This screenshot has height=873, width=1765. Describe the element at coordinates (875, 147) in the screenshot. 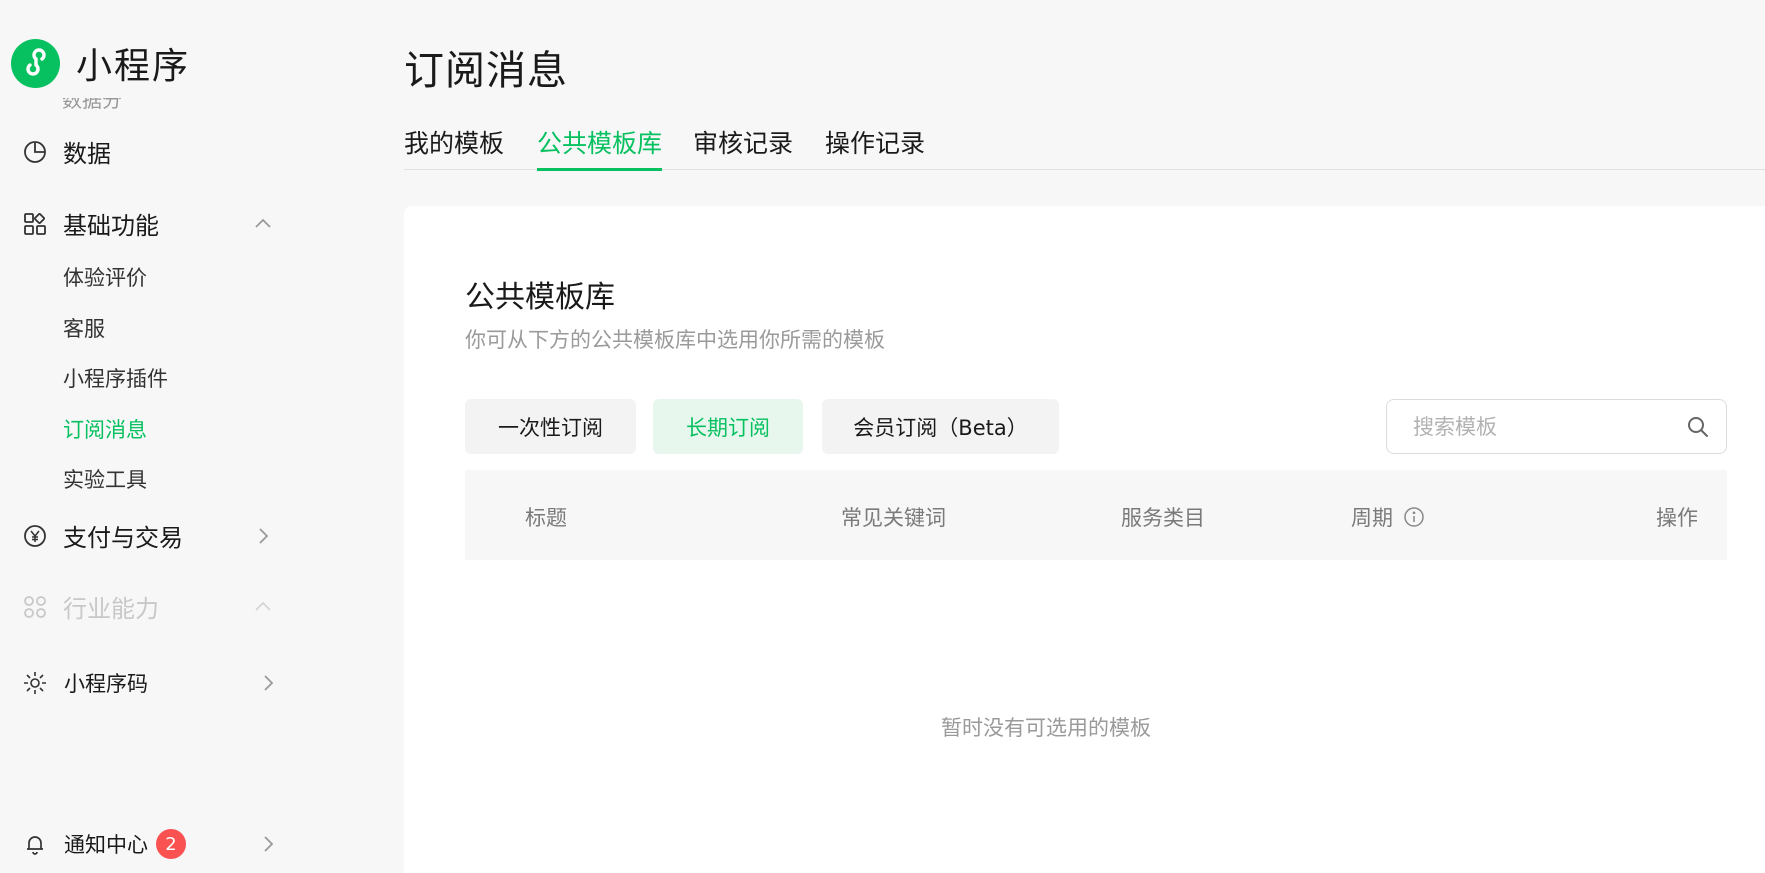

I see `tab-operation-records: 操作记录` at that location.